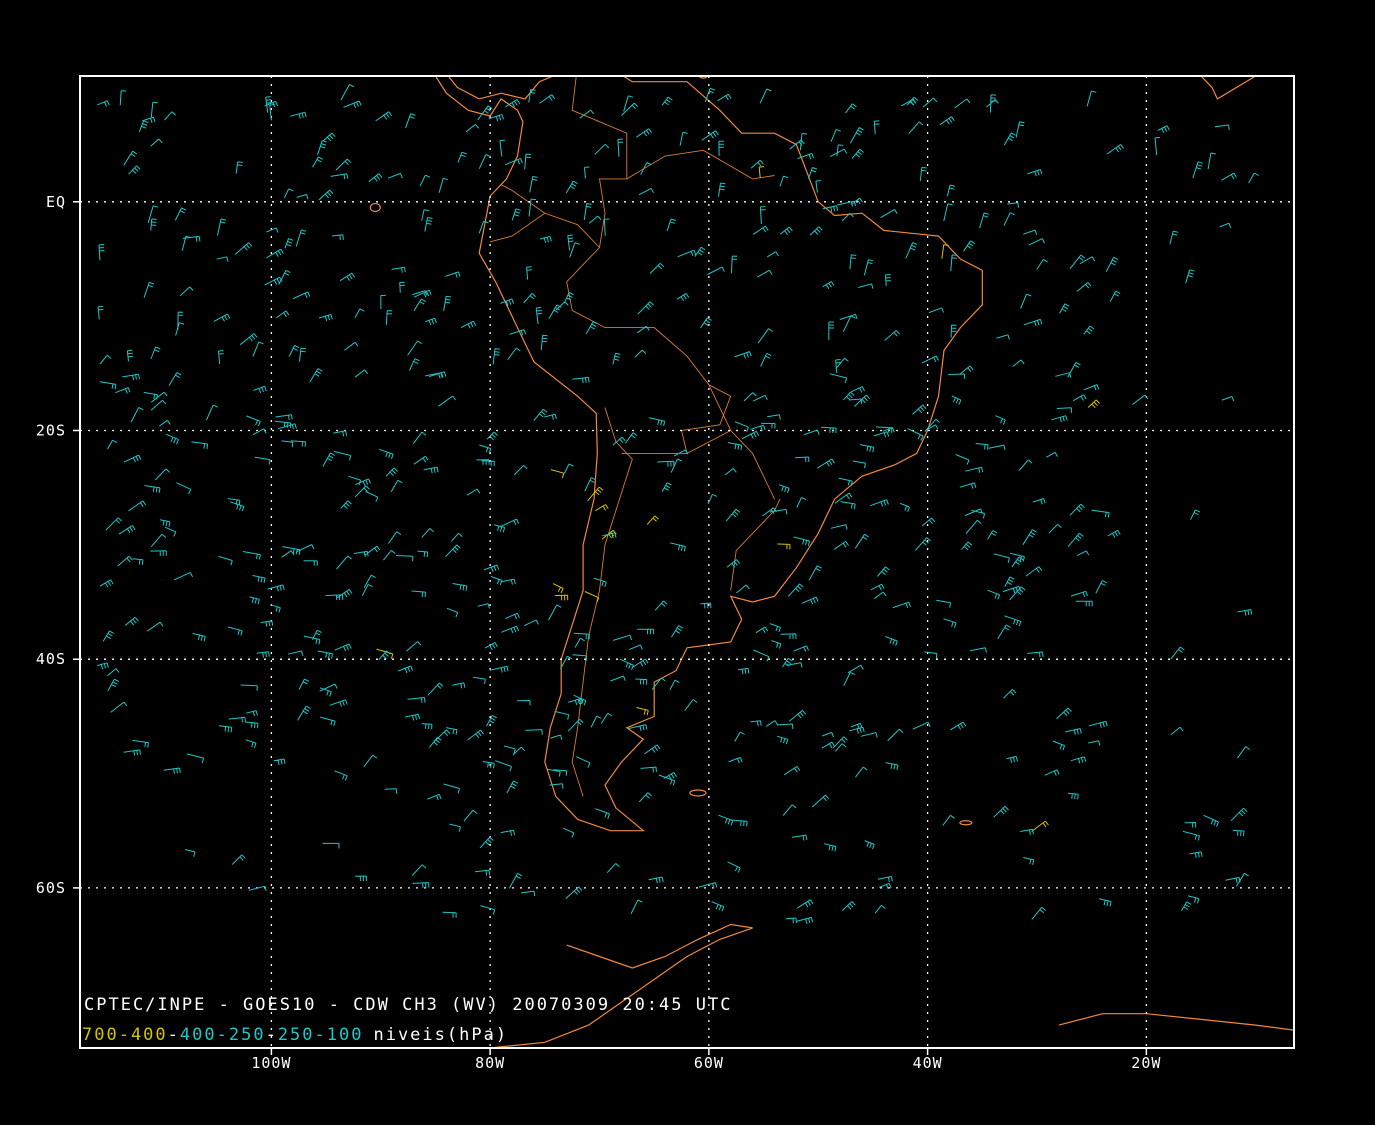 The image size is (1375, 1125). I want to click on y-tick-label: 20S, so click(51, 430).